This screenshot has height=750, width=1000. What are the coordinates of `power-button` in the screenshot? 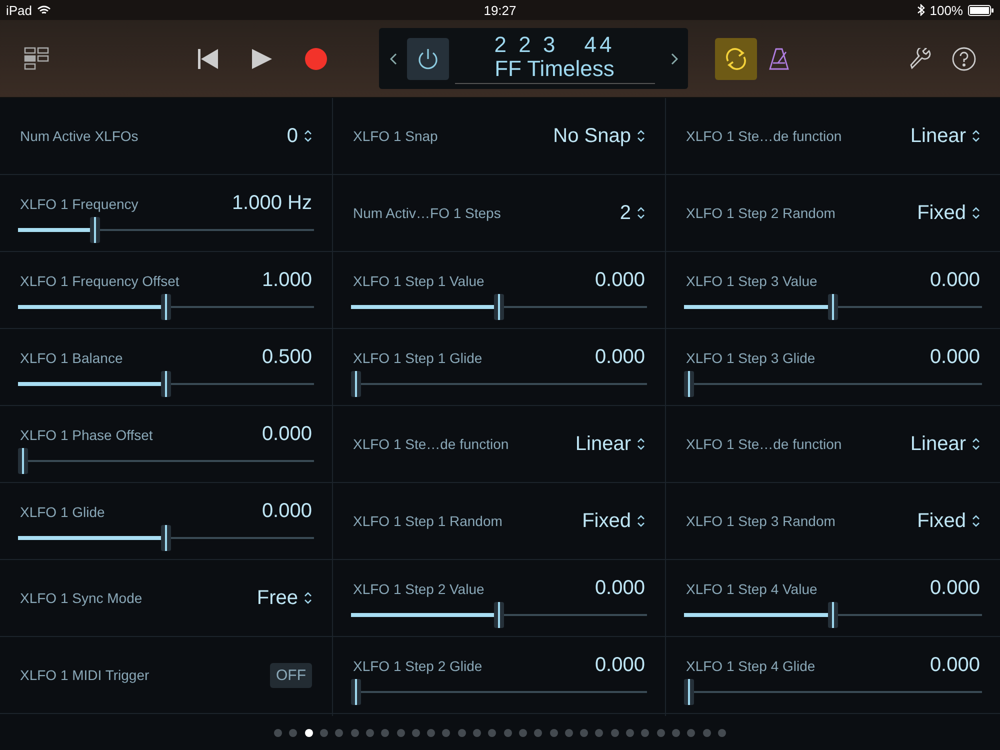 It's located at (428, 59).